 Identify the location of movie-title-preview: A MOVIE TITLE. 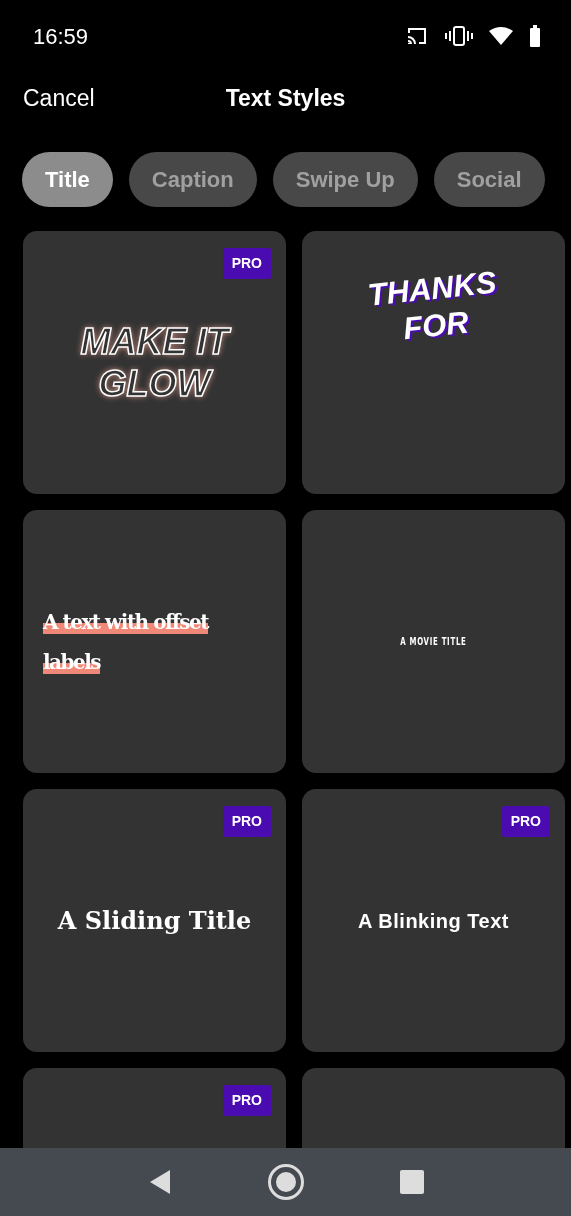
(433, 642).